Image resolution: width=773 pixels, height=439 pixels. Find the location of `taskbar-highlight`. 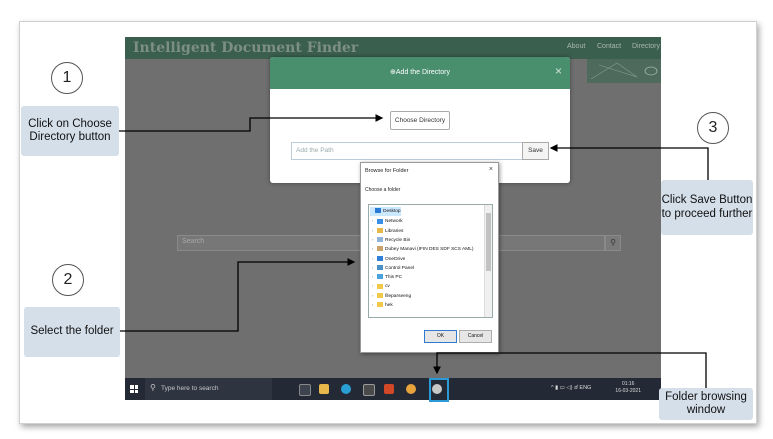

taskbar-highlight is located at coordinates (439, 390).